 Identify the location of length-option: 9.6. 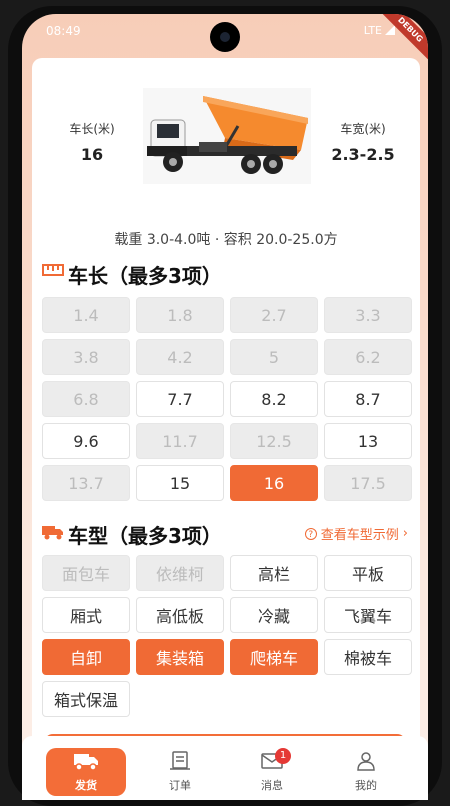
(86, 441).